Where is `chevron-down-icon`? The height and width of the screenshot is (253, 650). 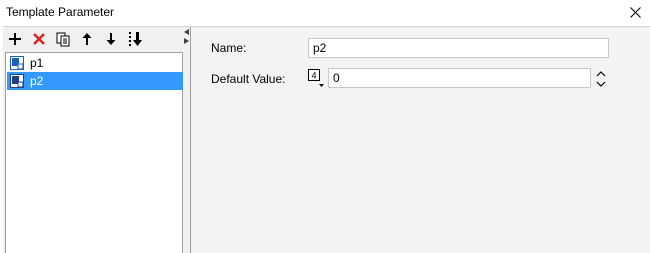 chevron-down-icon is located at coordinates (601, 84).